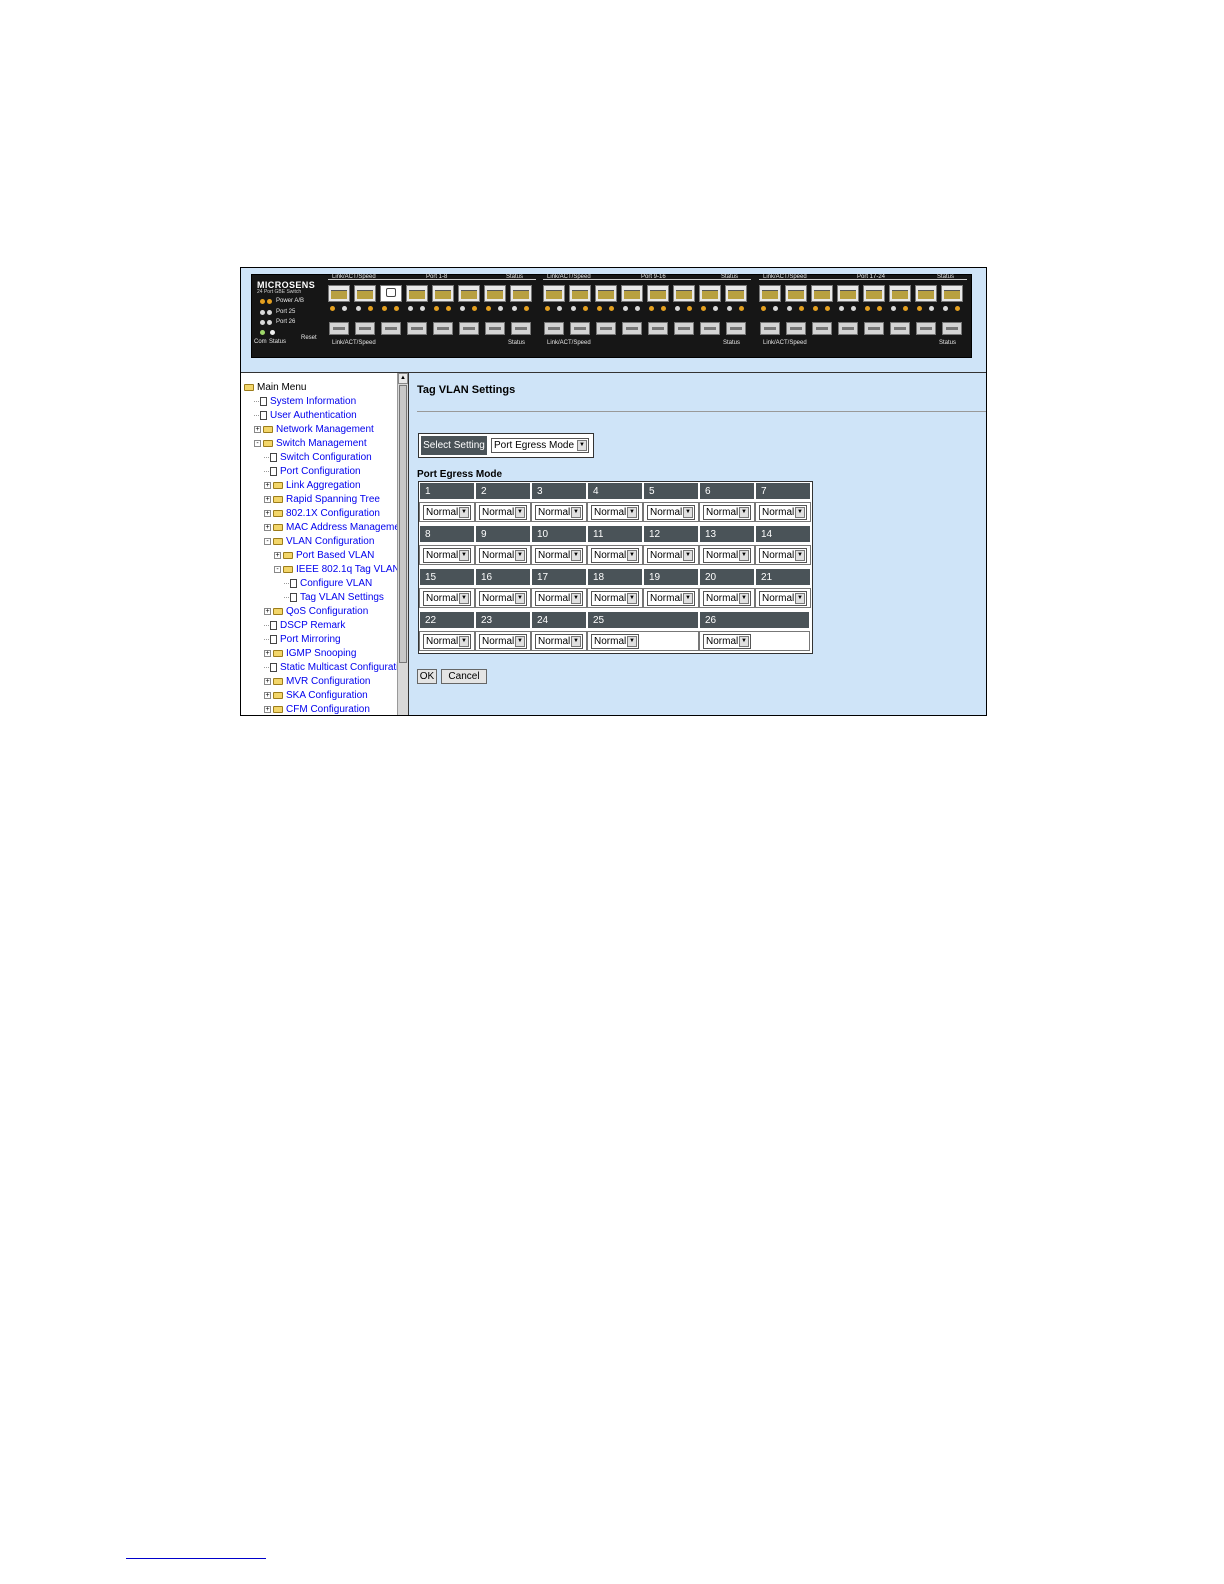 The width and height of the screenshot is (1224, 1584). What do you see at coordinates (275, 388) in the screenshot?
I see `sidebar-item-main-menu: Main Menu` at bounding box center [275, 388].